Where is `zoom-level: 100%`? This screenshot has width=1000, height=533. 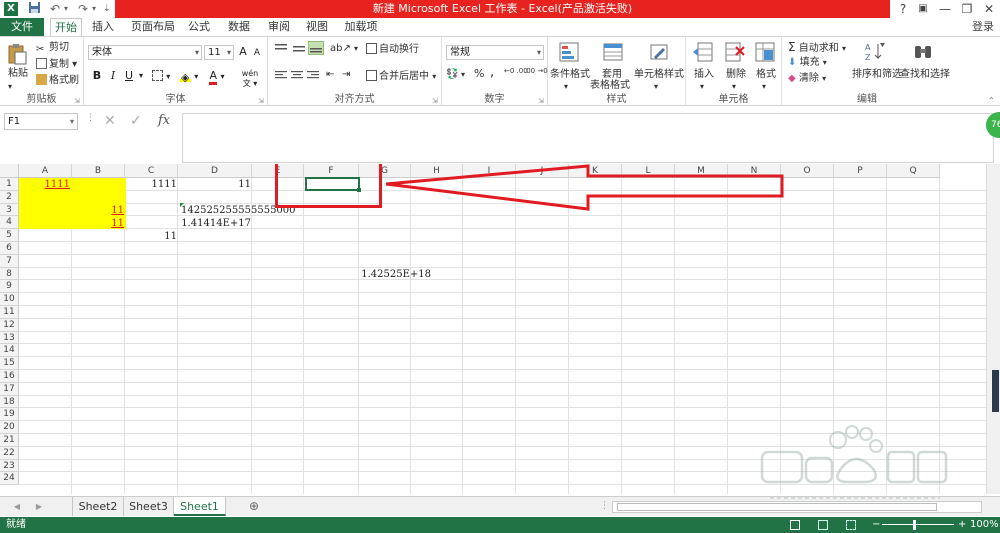
zoom-level: 100% is located at coordinates (984, 525).